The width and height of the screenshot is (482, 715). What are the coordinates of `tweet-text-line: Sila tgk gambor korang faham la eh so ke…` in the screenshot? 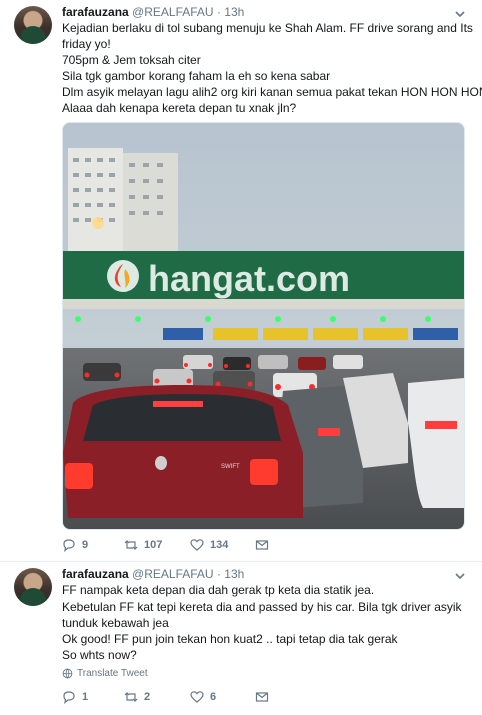 It's located at (196, 76).